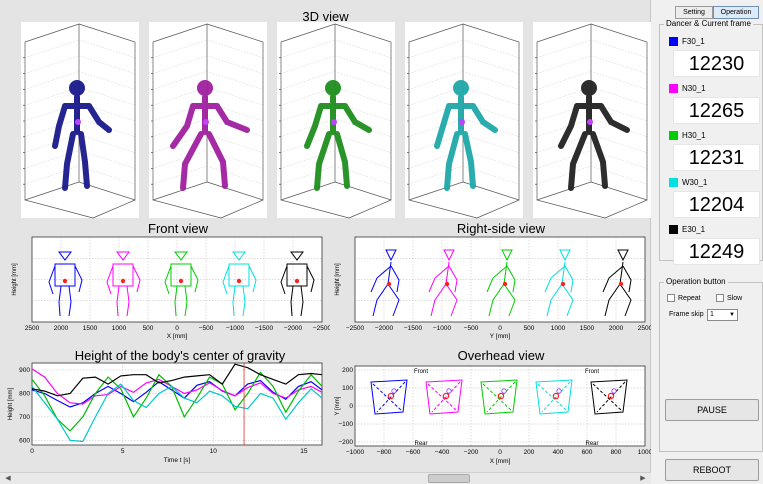 This screenshot has width=763, height=484. What do you see at coordinates (693, 41) in the screenshot?
I see `dancer-name: F30_1` at bounding box center [693, 41].